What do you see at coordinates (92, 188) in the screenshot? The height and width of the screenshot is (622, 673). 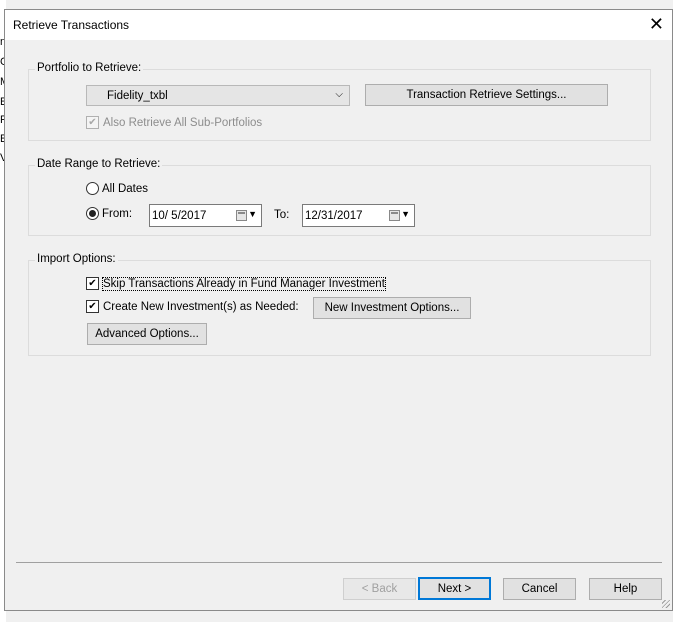 I see `radio-empty-icon` at bounding box center [92, 188].